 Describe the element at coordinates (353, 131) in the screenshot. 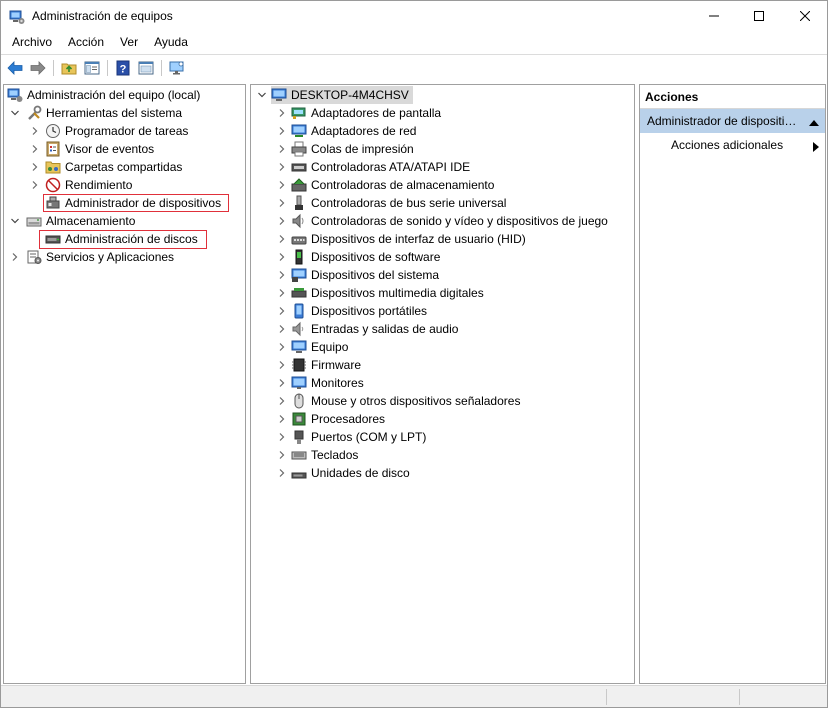

I see `device-category-item: Adaptadores de red` at that location.